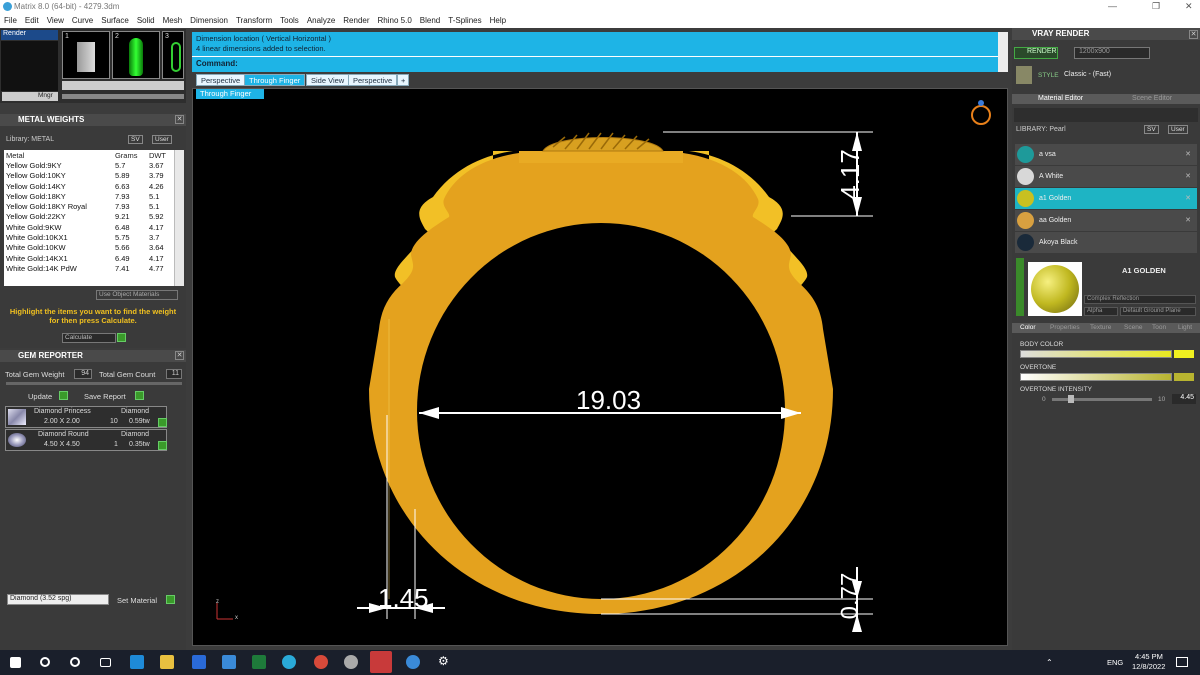  What do you see at coordinates (289, 21) in the screenshot?
I see `menu-tools: Tools` at bounding box center [289, 21].